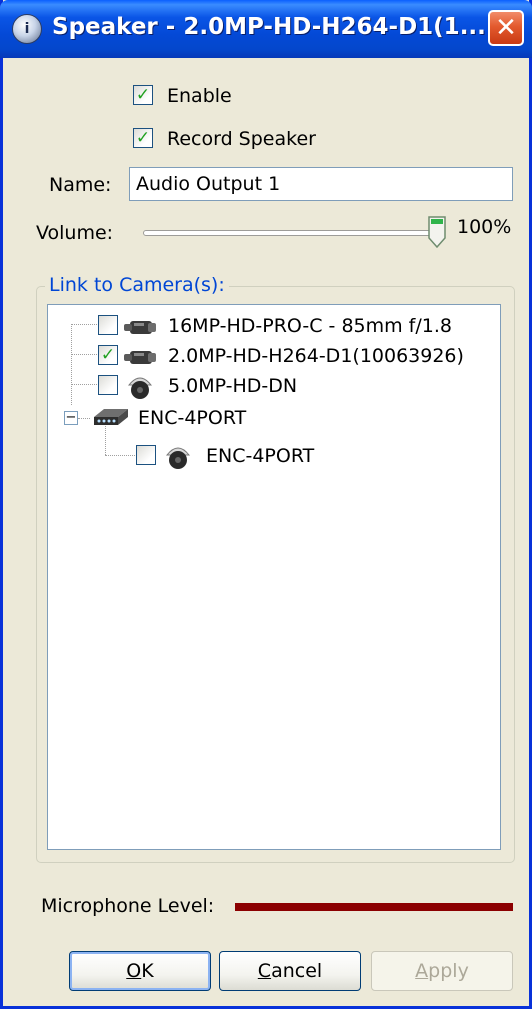  Describe the element at coordinates (310, 326) in the screenshot. I see `camera-label: 16MP-HD-PRO-C - 85mm f/1.8` at that location.